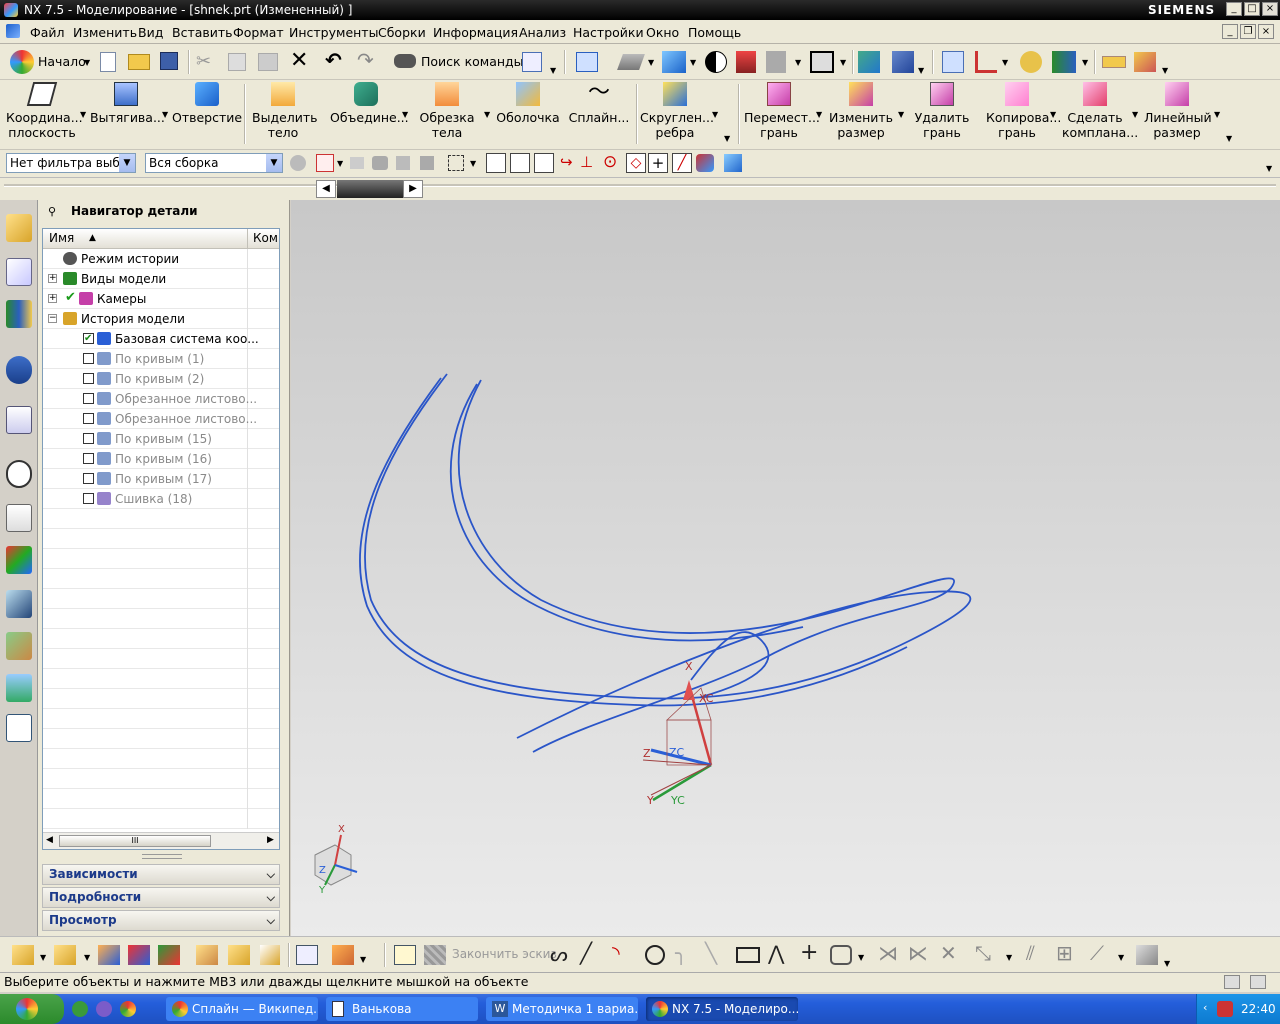 The height and width of the screenshot is (1024, 1280). What do you see at coordinates (542, 32) in the screenshot?
I see `menu-analysis: Анализ` at bounding box center [542, 32].